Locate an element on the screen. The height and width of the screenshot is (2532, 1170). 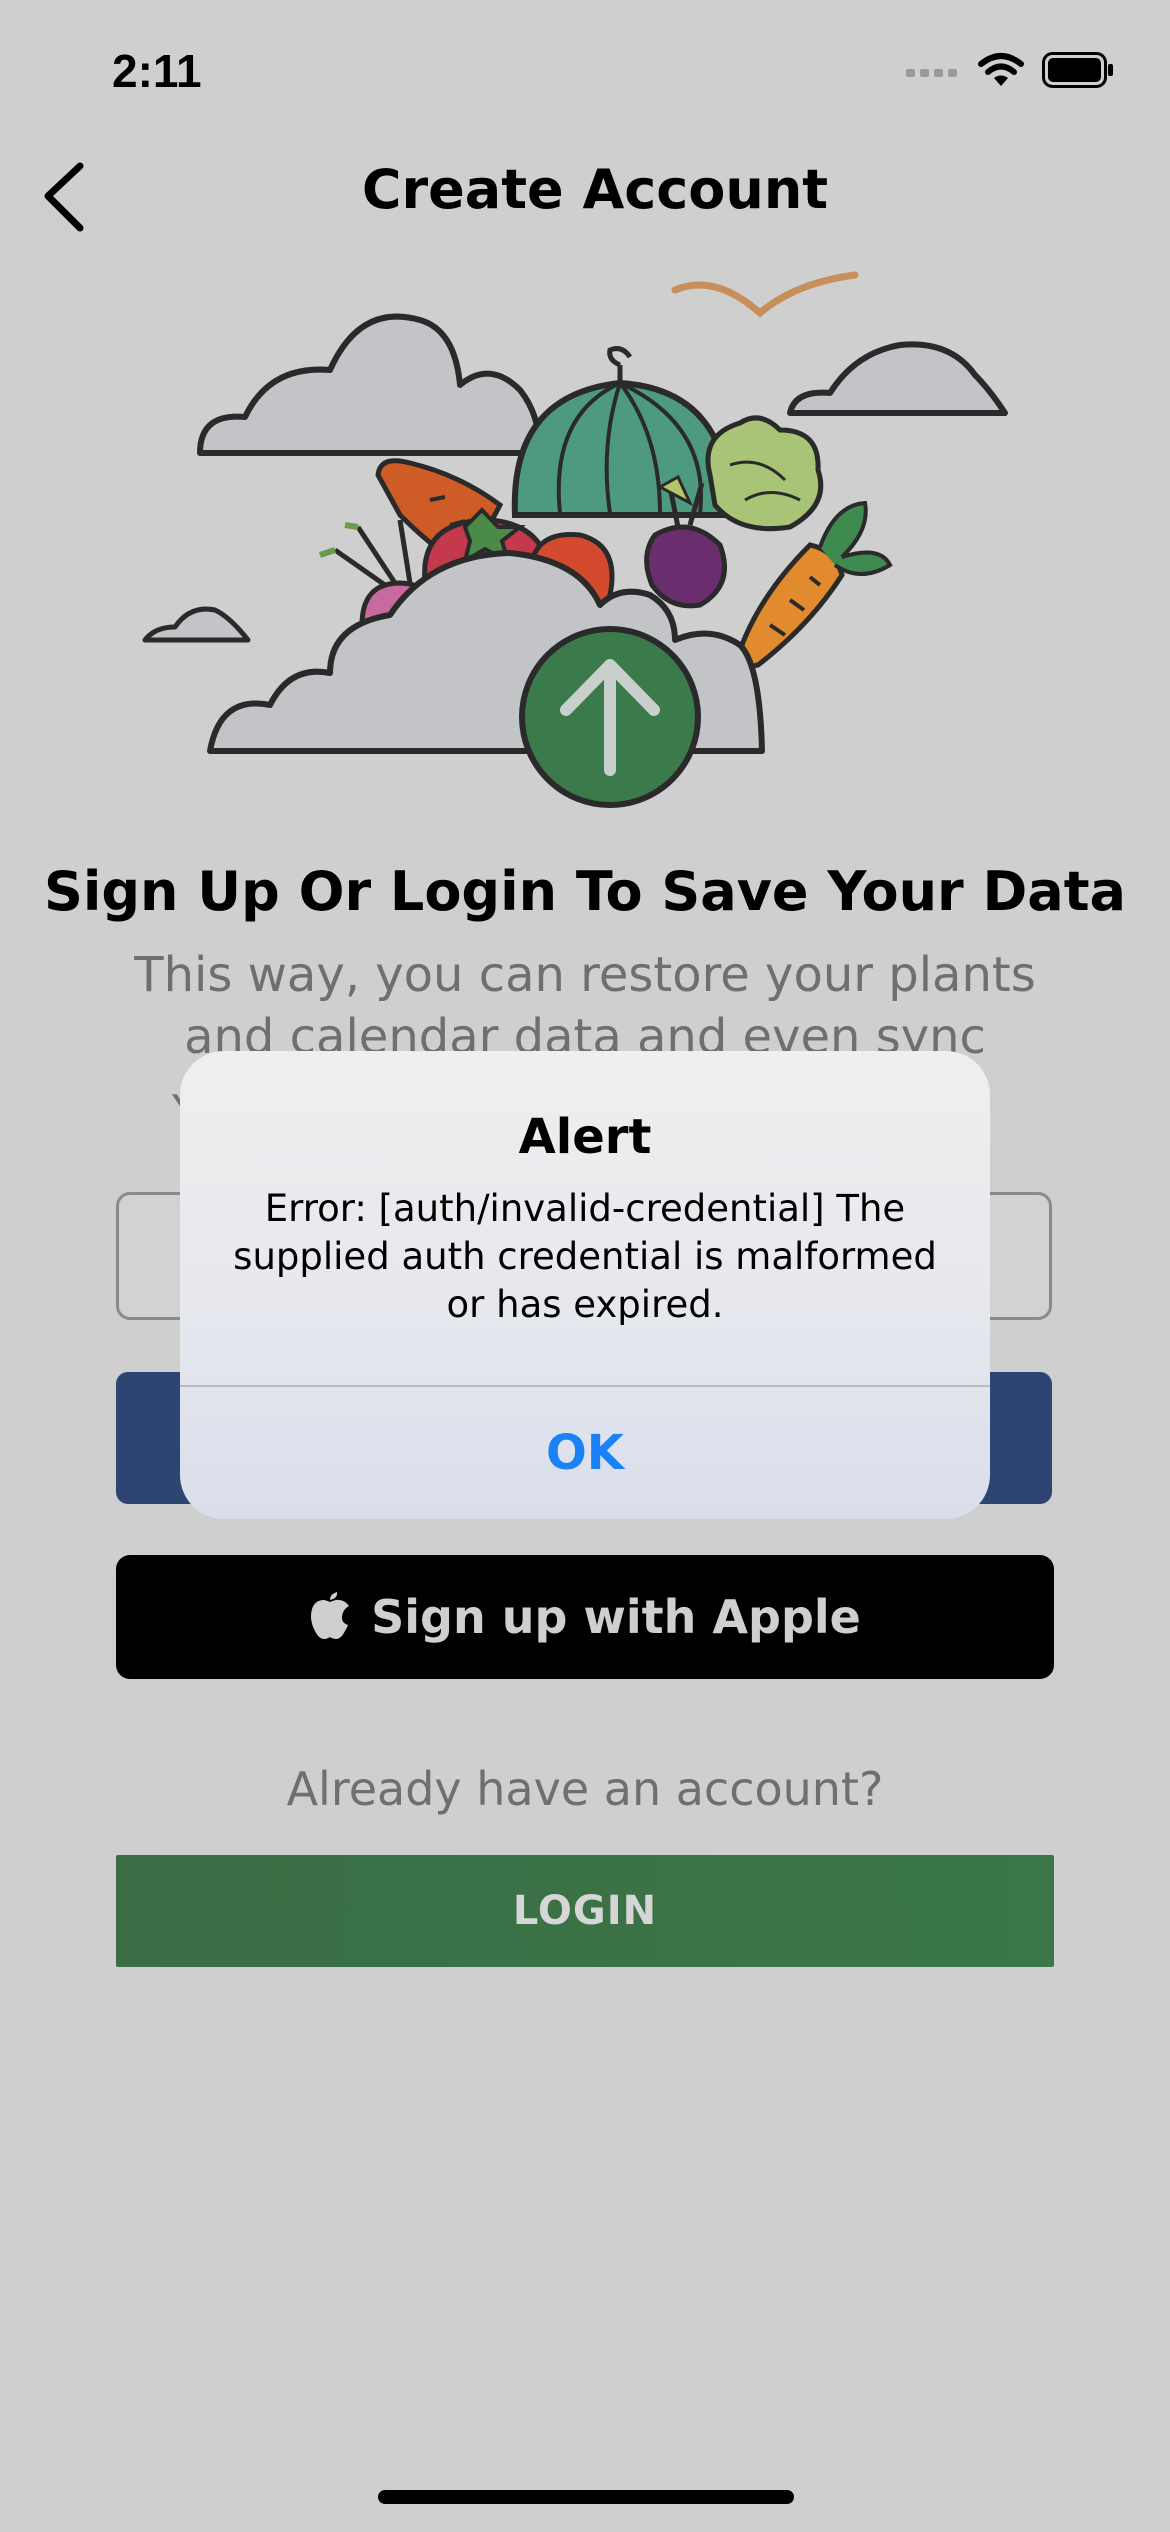
login-button: LOGIN is located at coordinates (585, 1911).